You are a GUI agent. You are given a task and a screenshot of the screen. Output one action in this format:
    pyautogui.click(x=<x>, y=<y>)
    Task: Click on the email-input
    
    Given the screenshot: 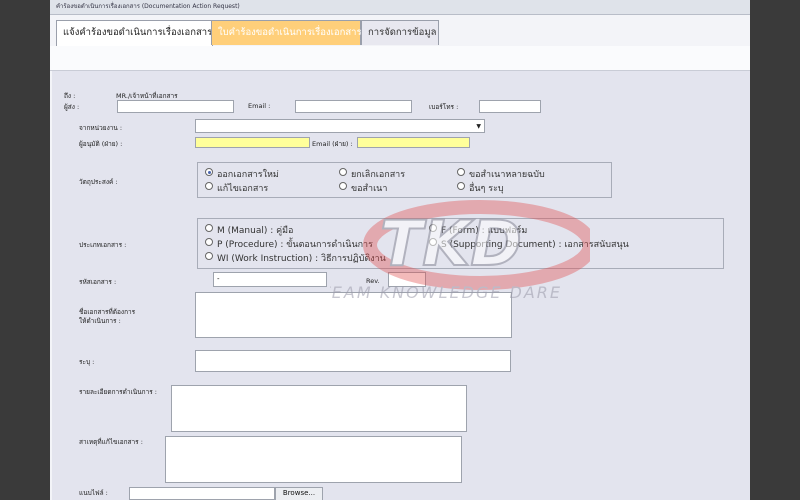 What is the action you would take?
    pyautogui.click(x=353, y=106)
    